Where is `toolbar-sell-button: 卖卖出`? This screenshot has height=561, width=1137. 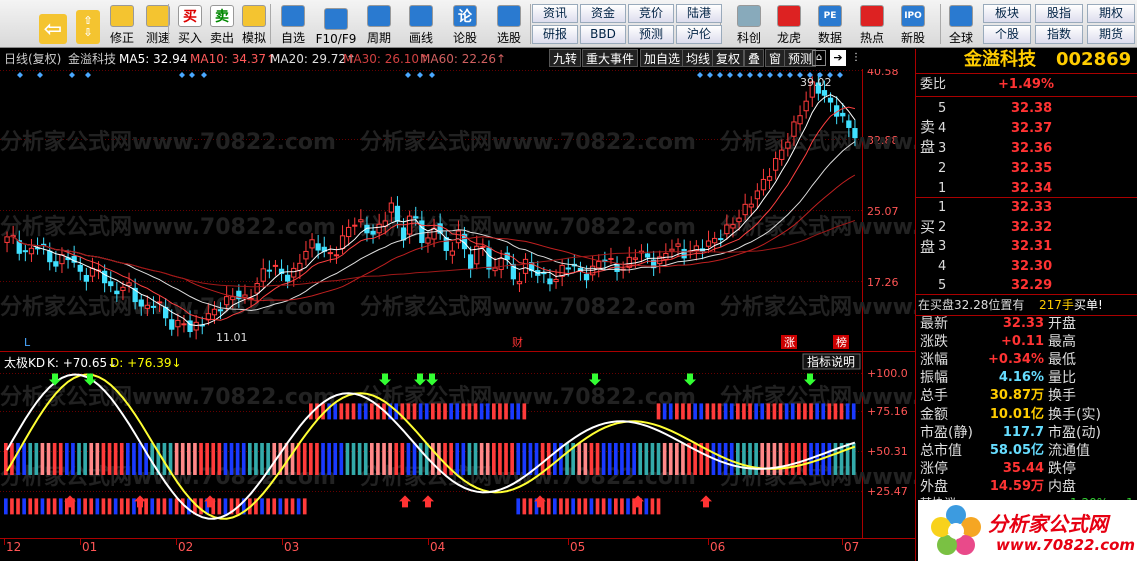 toolbar-sell-button: 卖卖出 is located at coordinates (222, 24).